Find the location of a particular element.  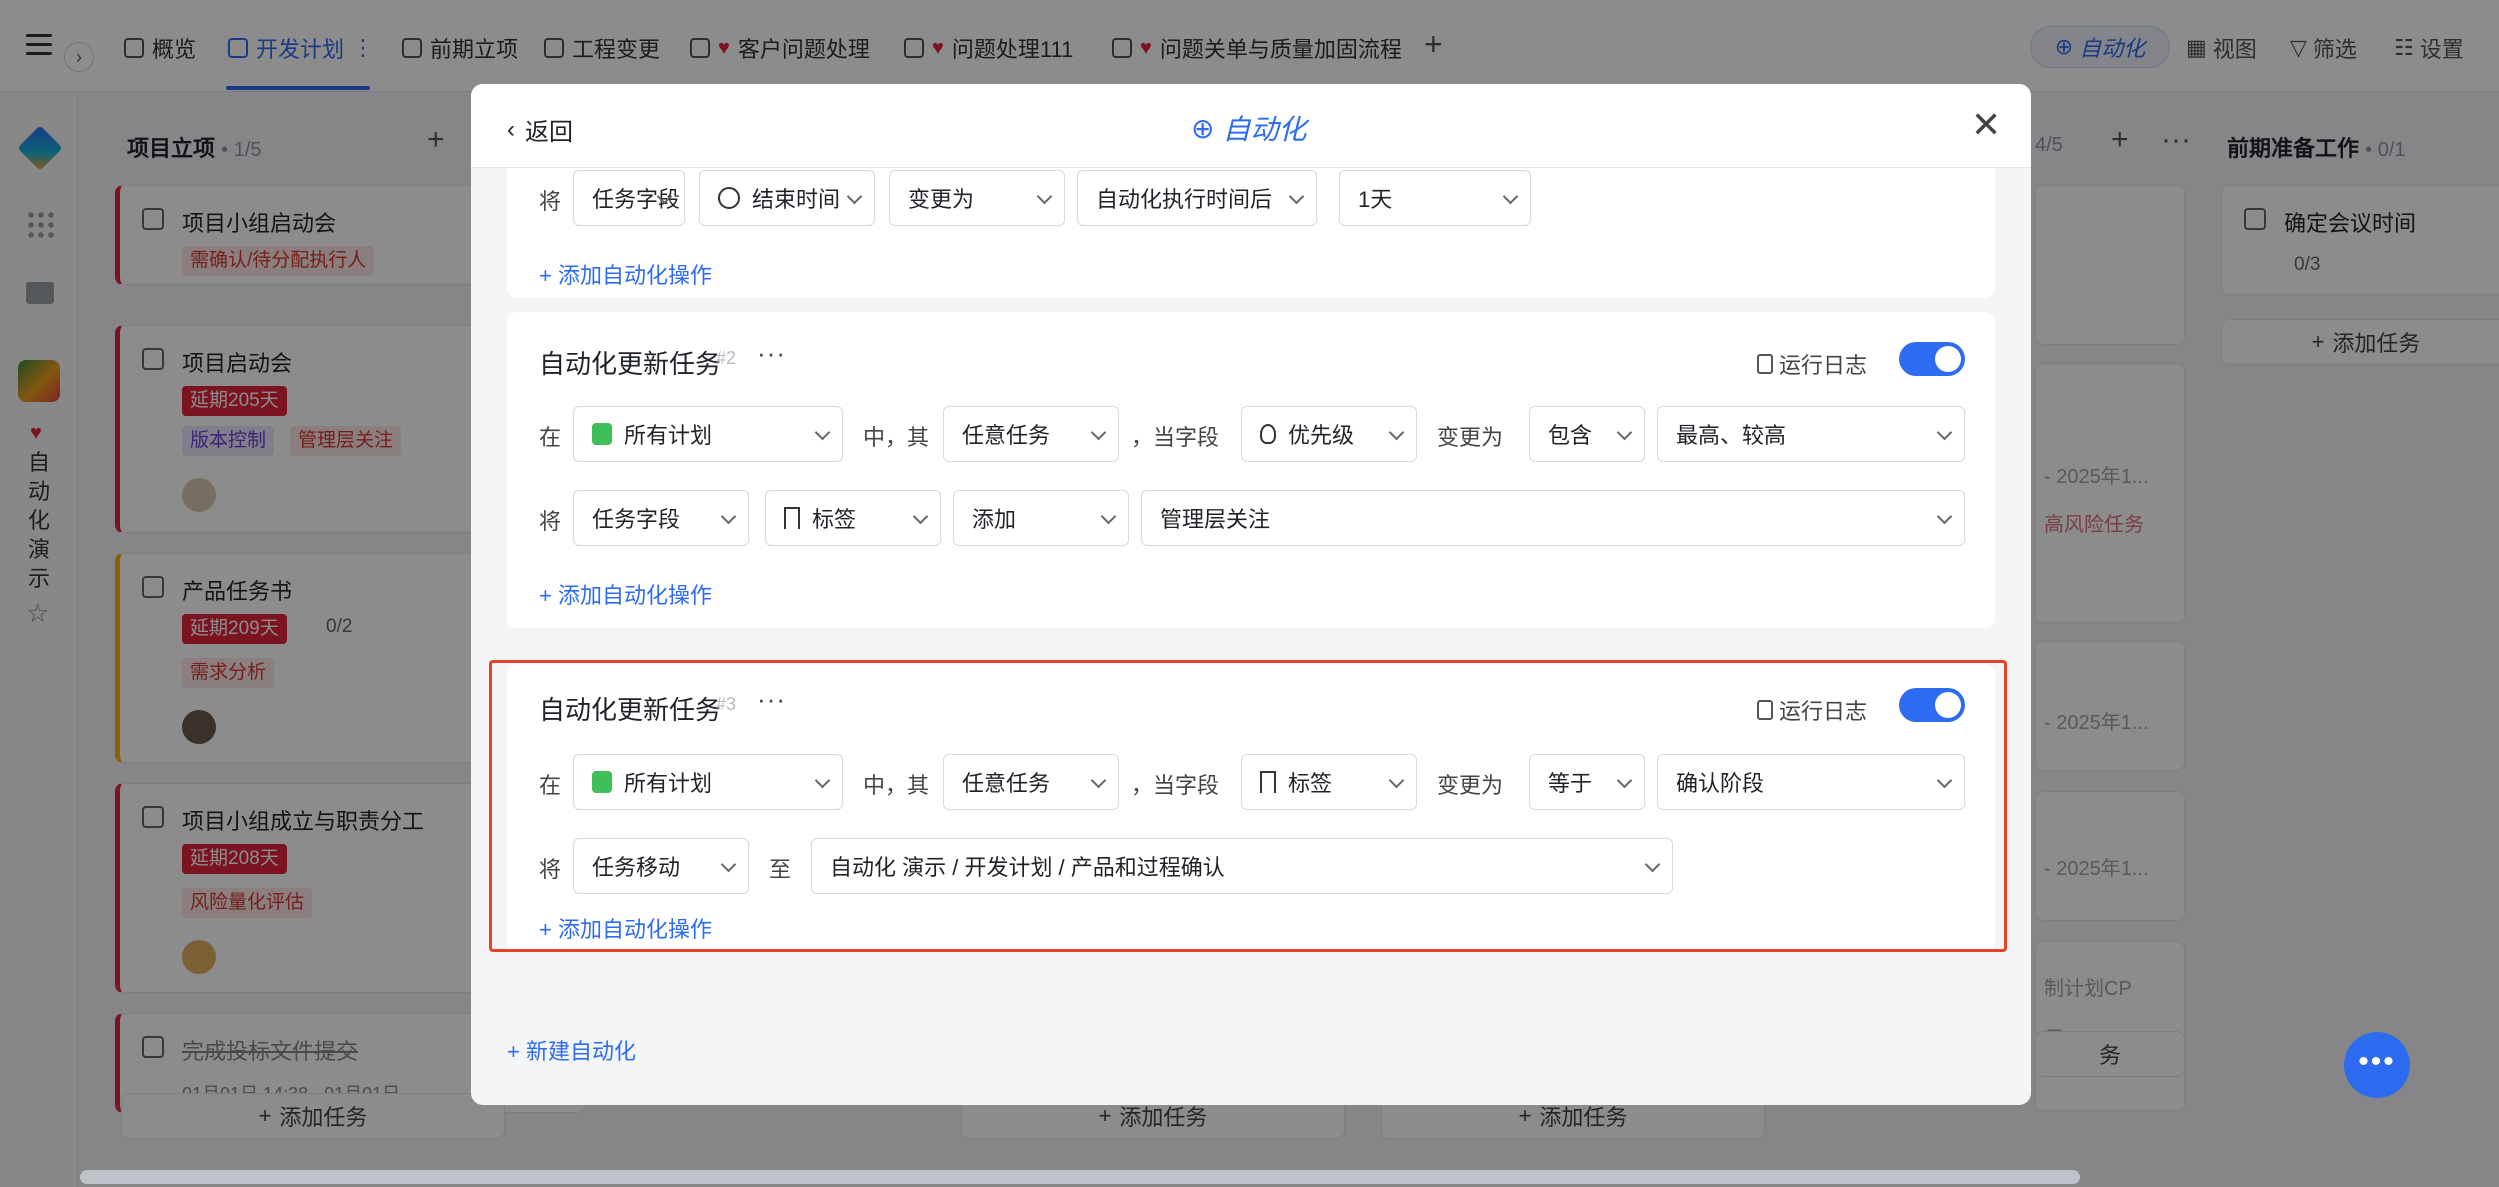

rule-number: #3 is located at coordinates (726, 704).